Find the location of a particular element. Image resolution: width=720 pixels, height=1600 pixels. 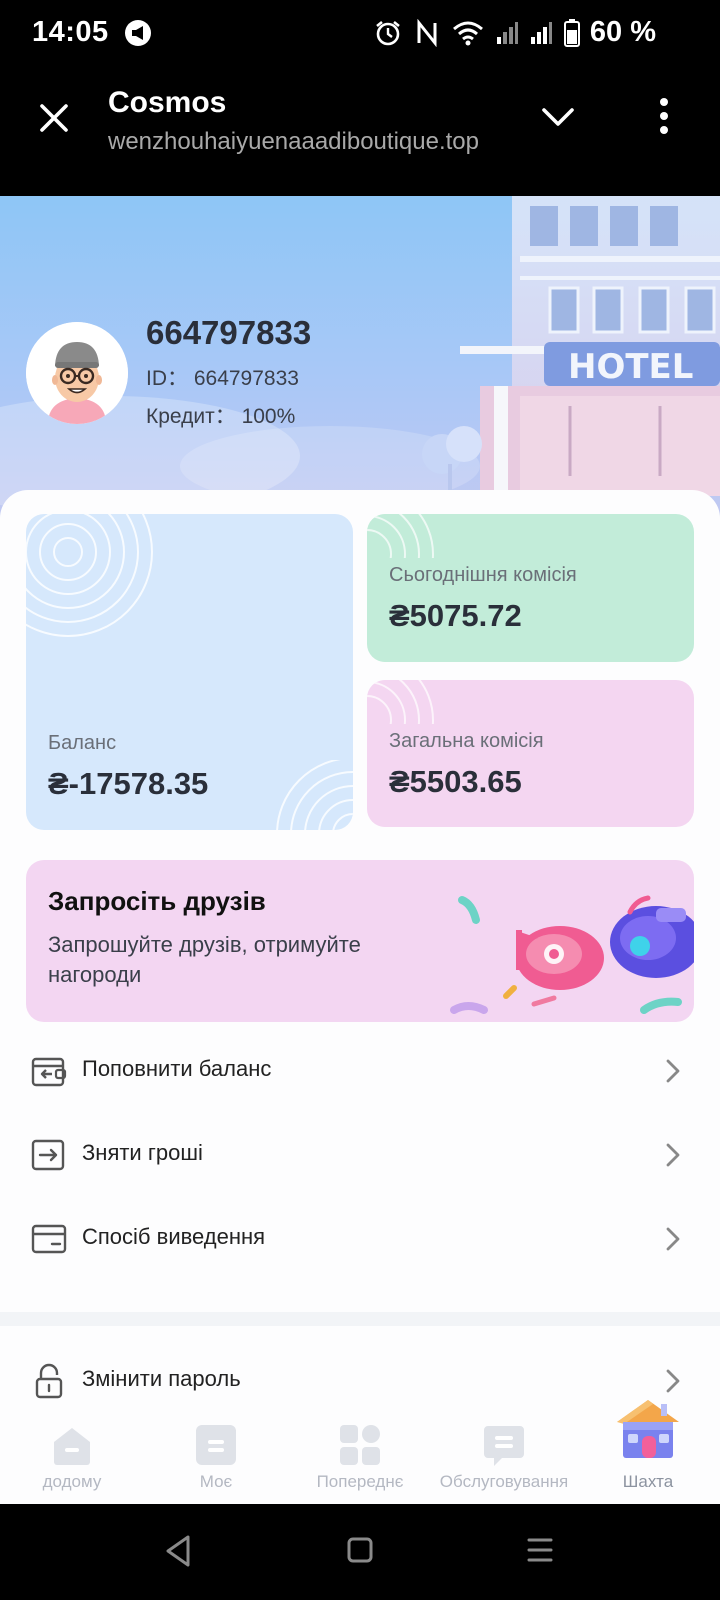

tab-home: додому is located at coordinates (72, 1457).